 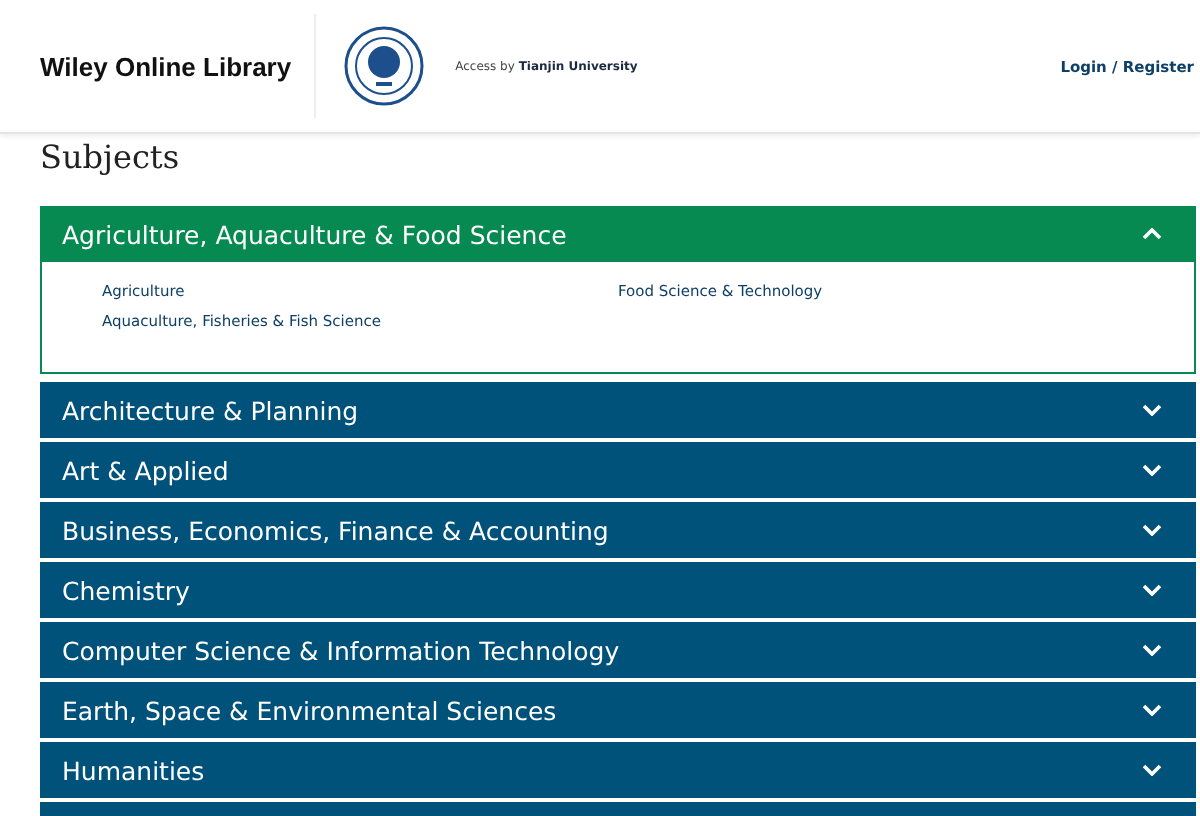 I want to click on section-header: Computer Science & Information Technology, so click(x=618, y=650).